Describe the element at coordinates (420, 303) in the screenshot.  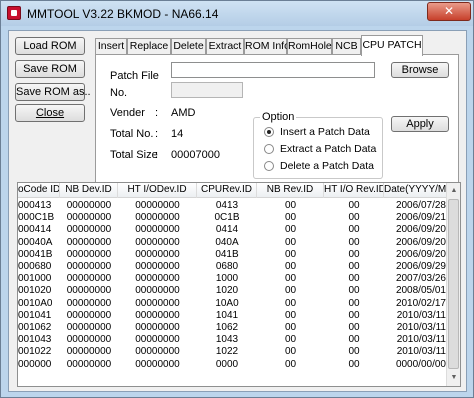
I see `cell-date: 2010/02/17` at that location.